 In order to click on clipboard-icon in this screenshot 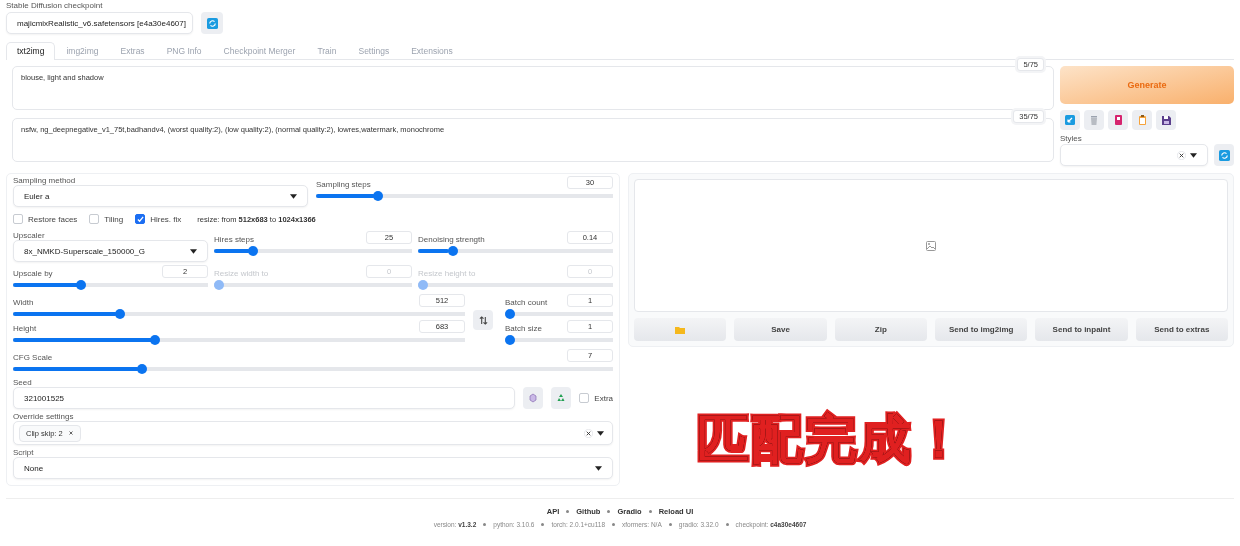, I will do `click(1142, 120)`.